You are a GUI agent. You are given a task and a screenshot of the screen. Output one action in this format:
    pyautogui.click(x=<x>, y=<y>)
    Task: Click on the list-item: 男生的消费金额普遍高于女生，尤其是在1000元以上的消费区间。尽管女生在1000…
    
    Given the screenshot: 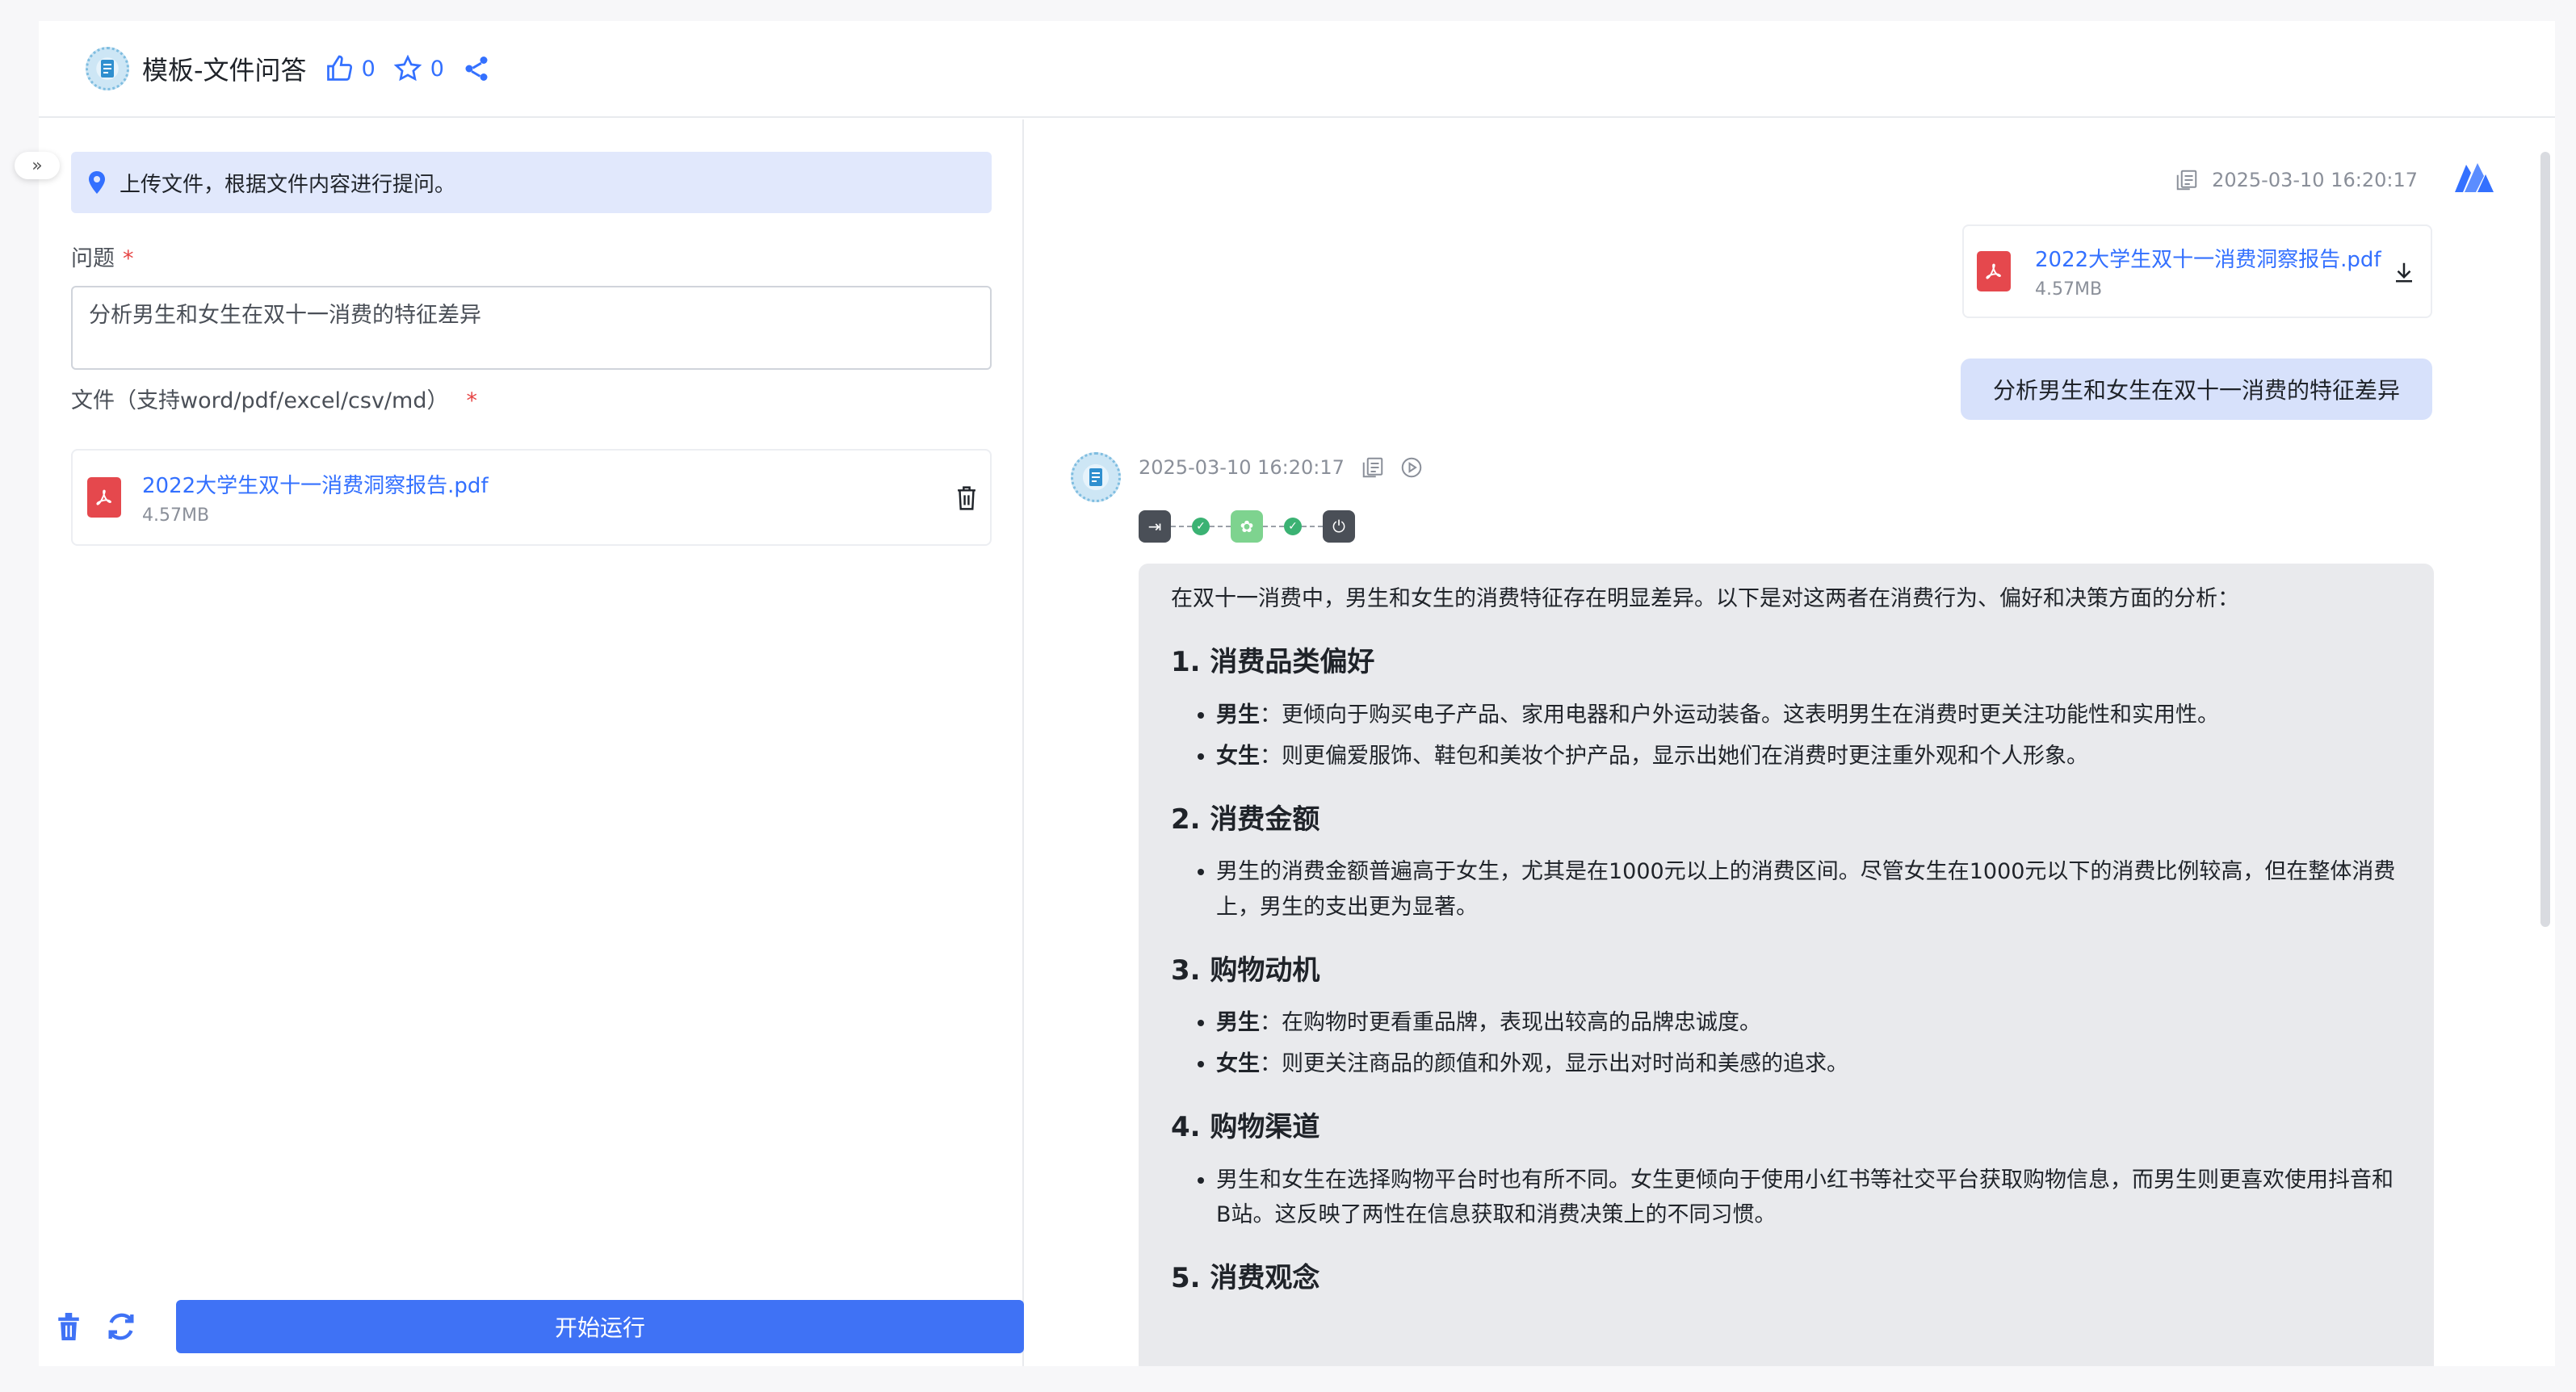 What is the action you would take?
    pyautogui.click(x=1809, y=889)
    